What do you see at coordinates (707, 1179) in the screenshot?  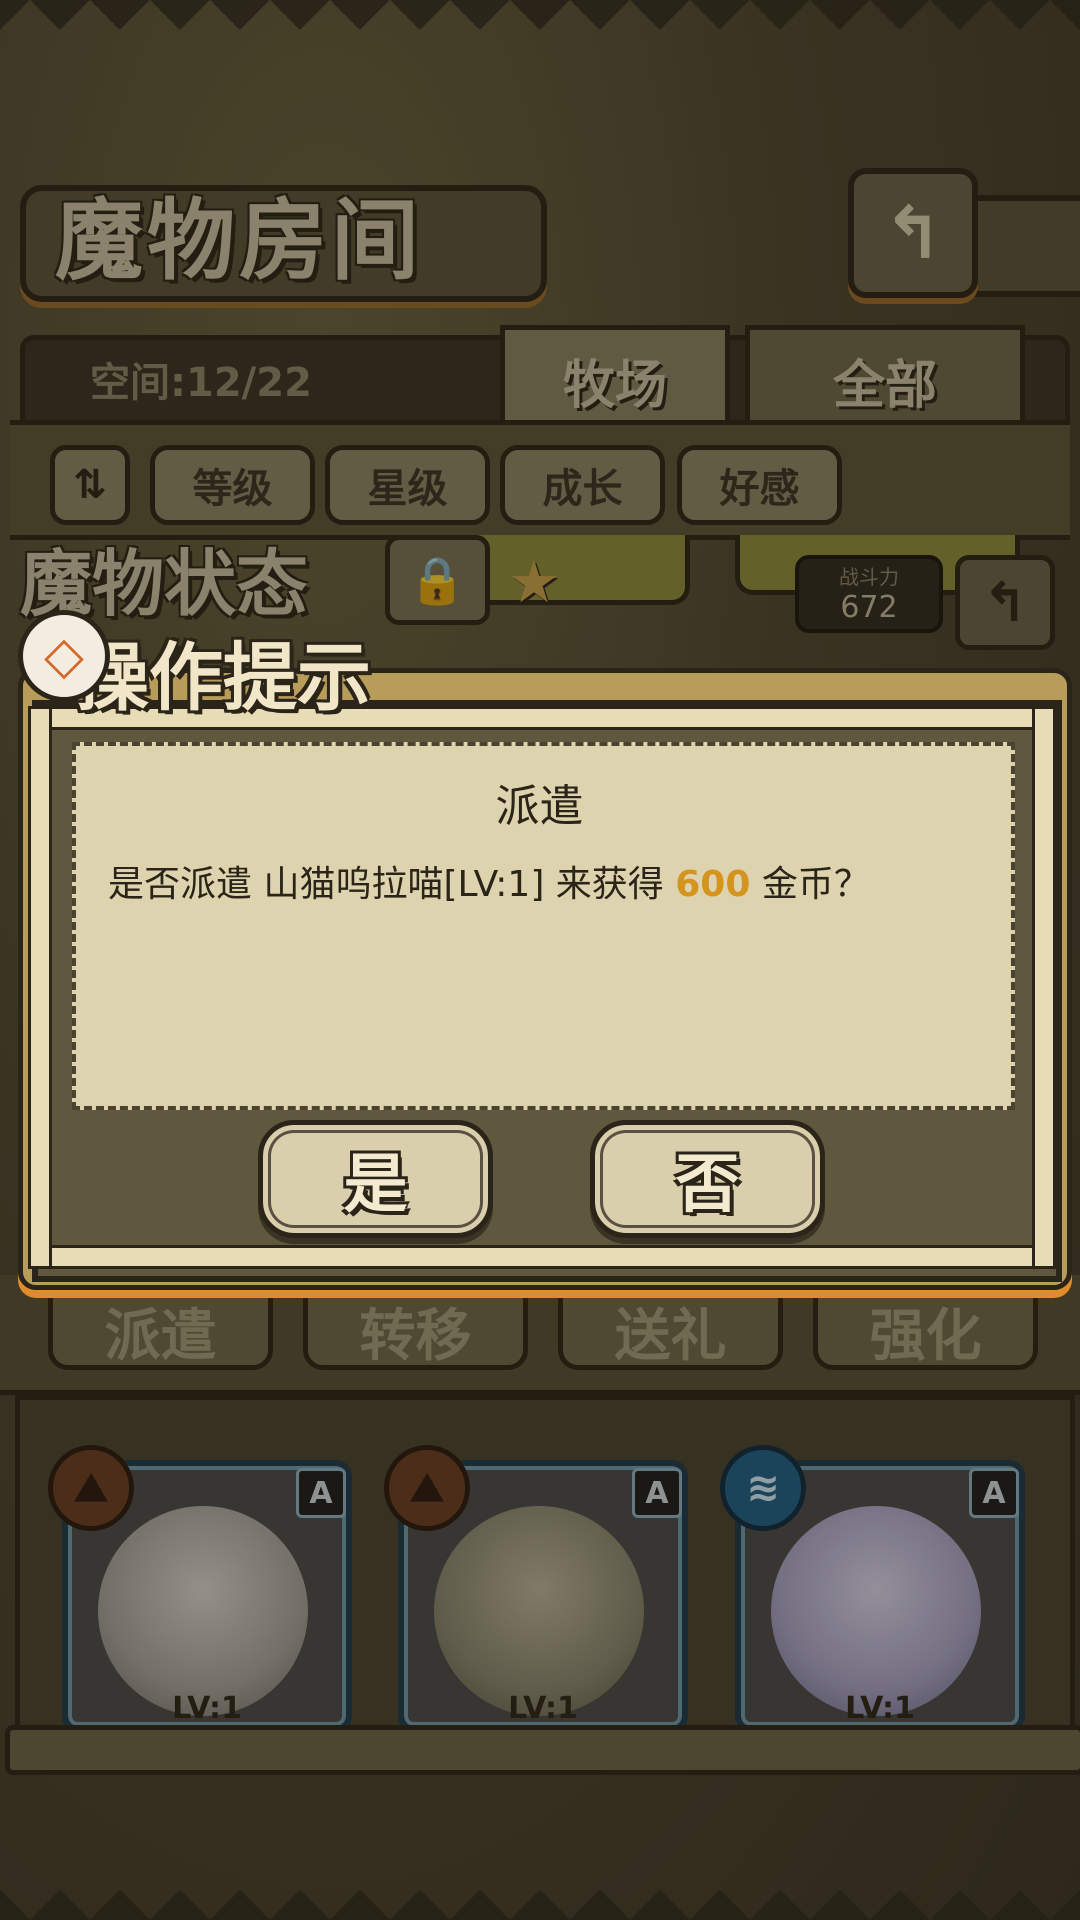 I see `no-button: 否` at bounding box center [707, 1179].